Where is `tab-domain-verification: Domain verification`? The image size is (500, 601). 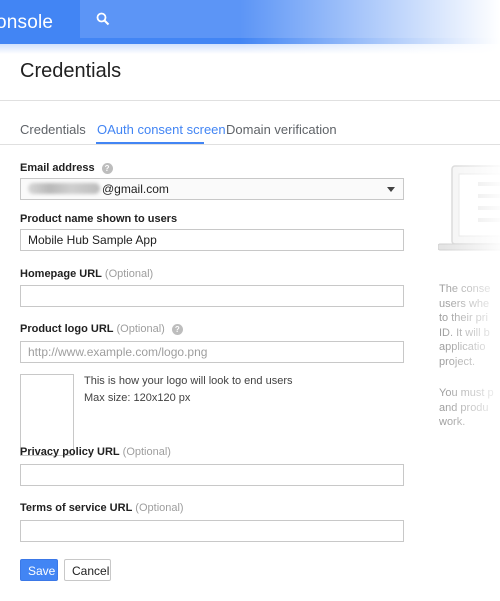 tab-domain-verification: Domain verification is located at coordinates (281, 129).